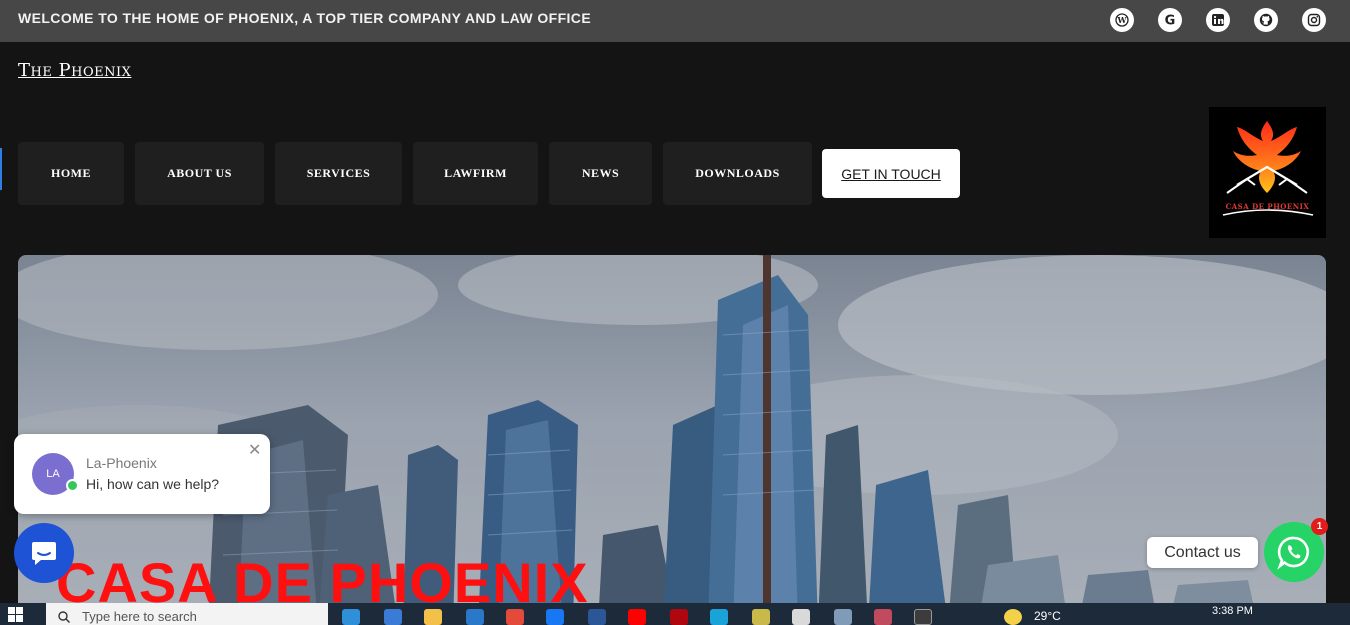 This screenshot has height=625, width=1350. I want to click on chat-bubble-icon, so click(44, 553).